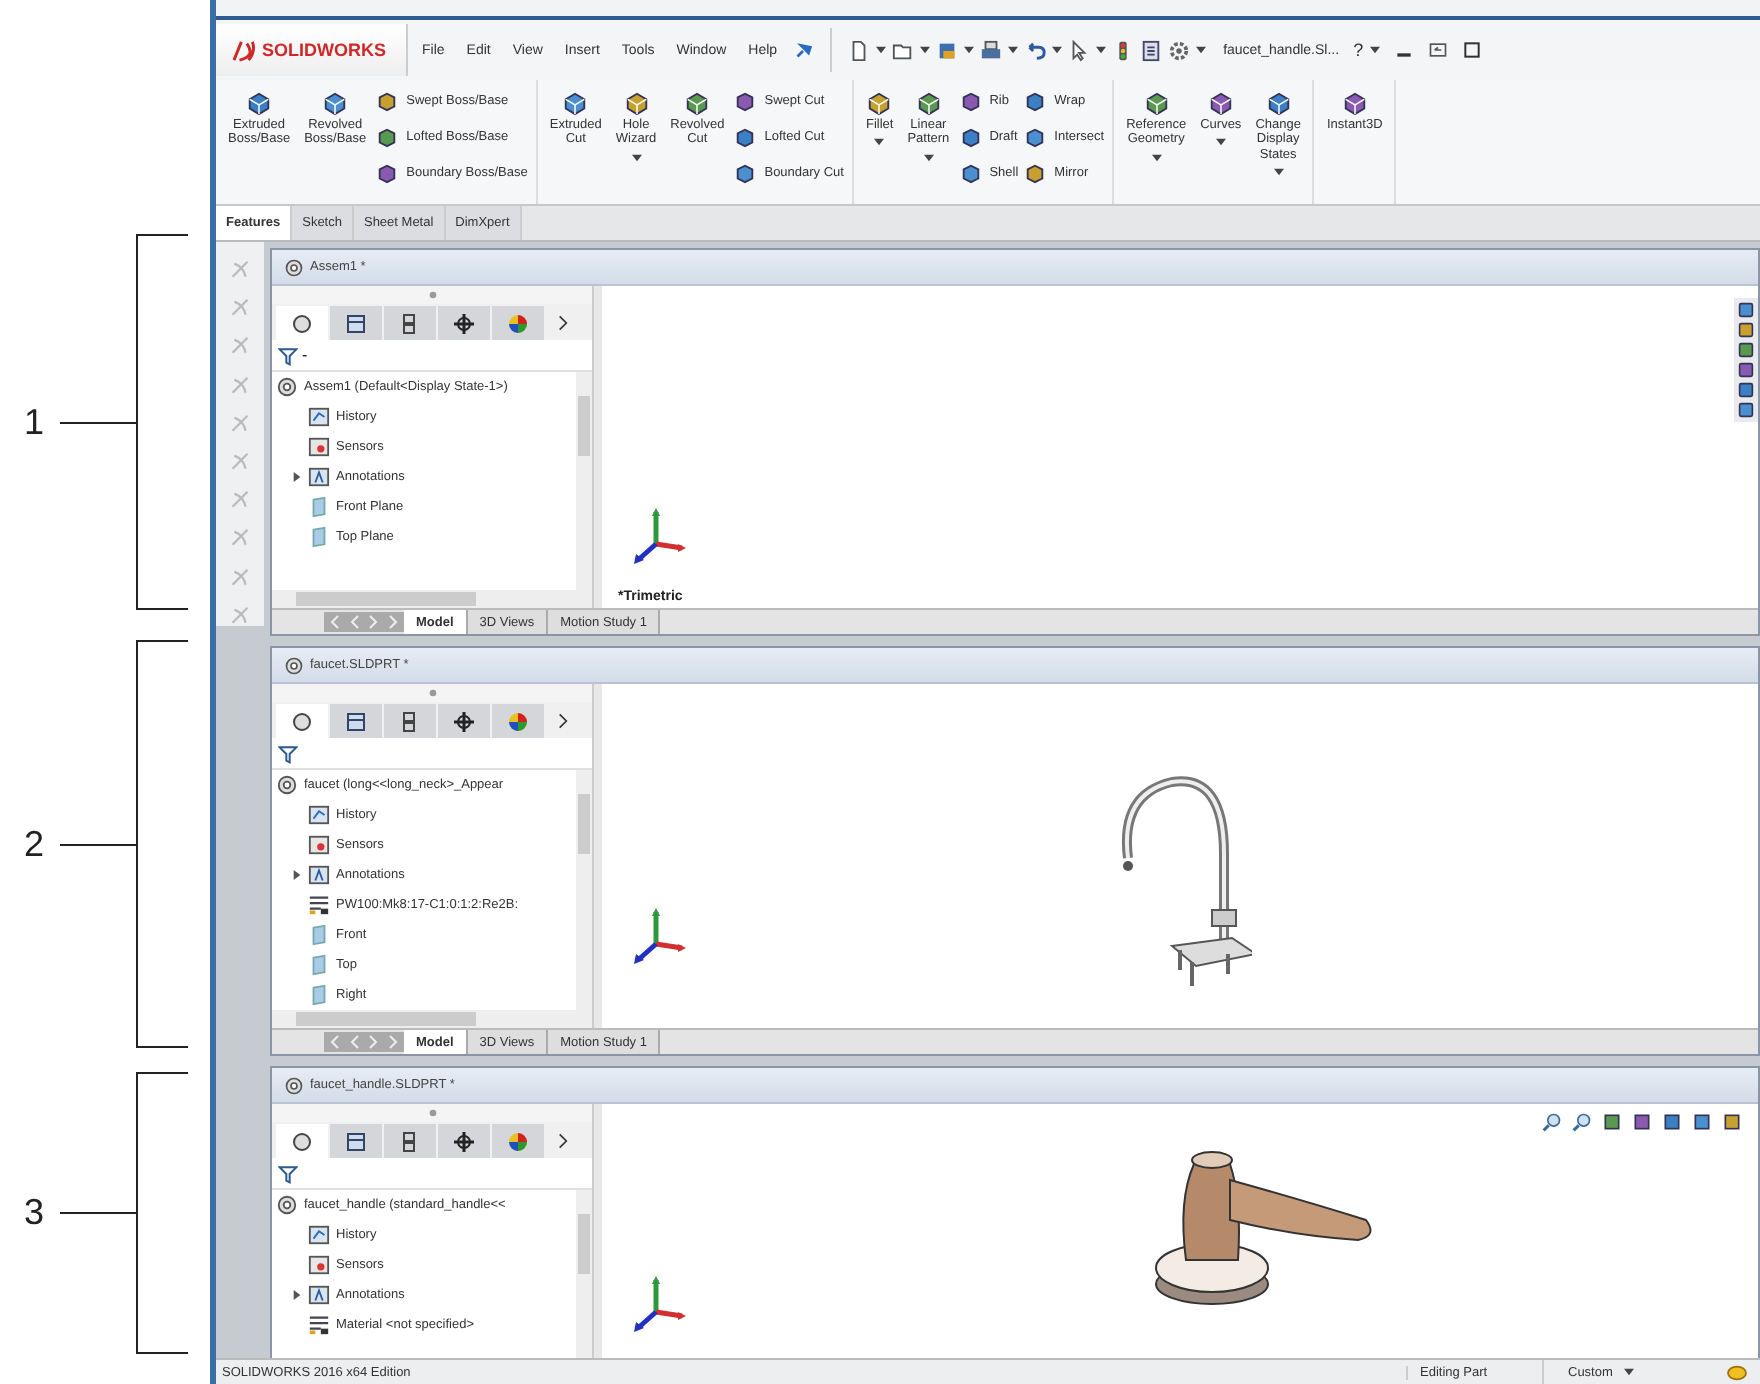 The height and width of the screenshot is (1384, 1760). Describe the element at coordinates (1150, 50) in the screenshot. I see `file-properties-icon` at that location.